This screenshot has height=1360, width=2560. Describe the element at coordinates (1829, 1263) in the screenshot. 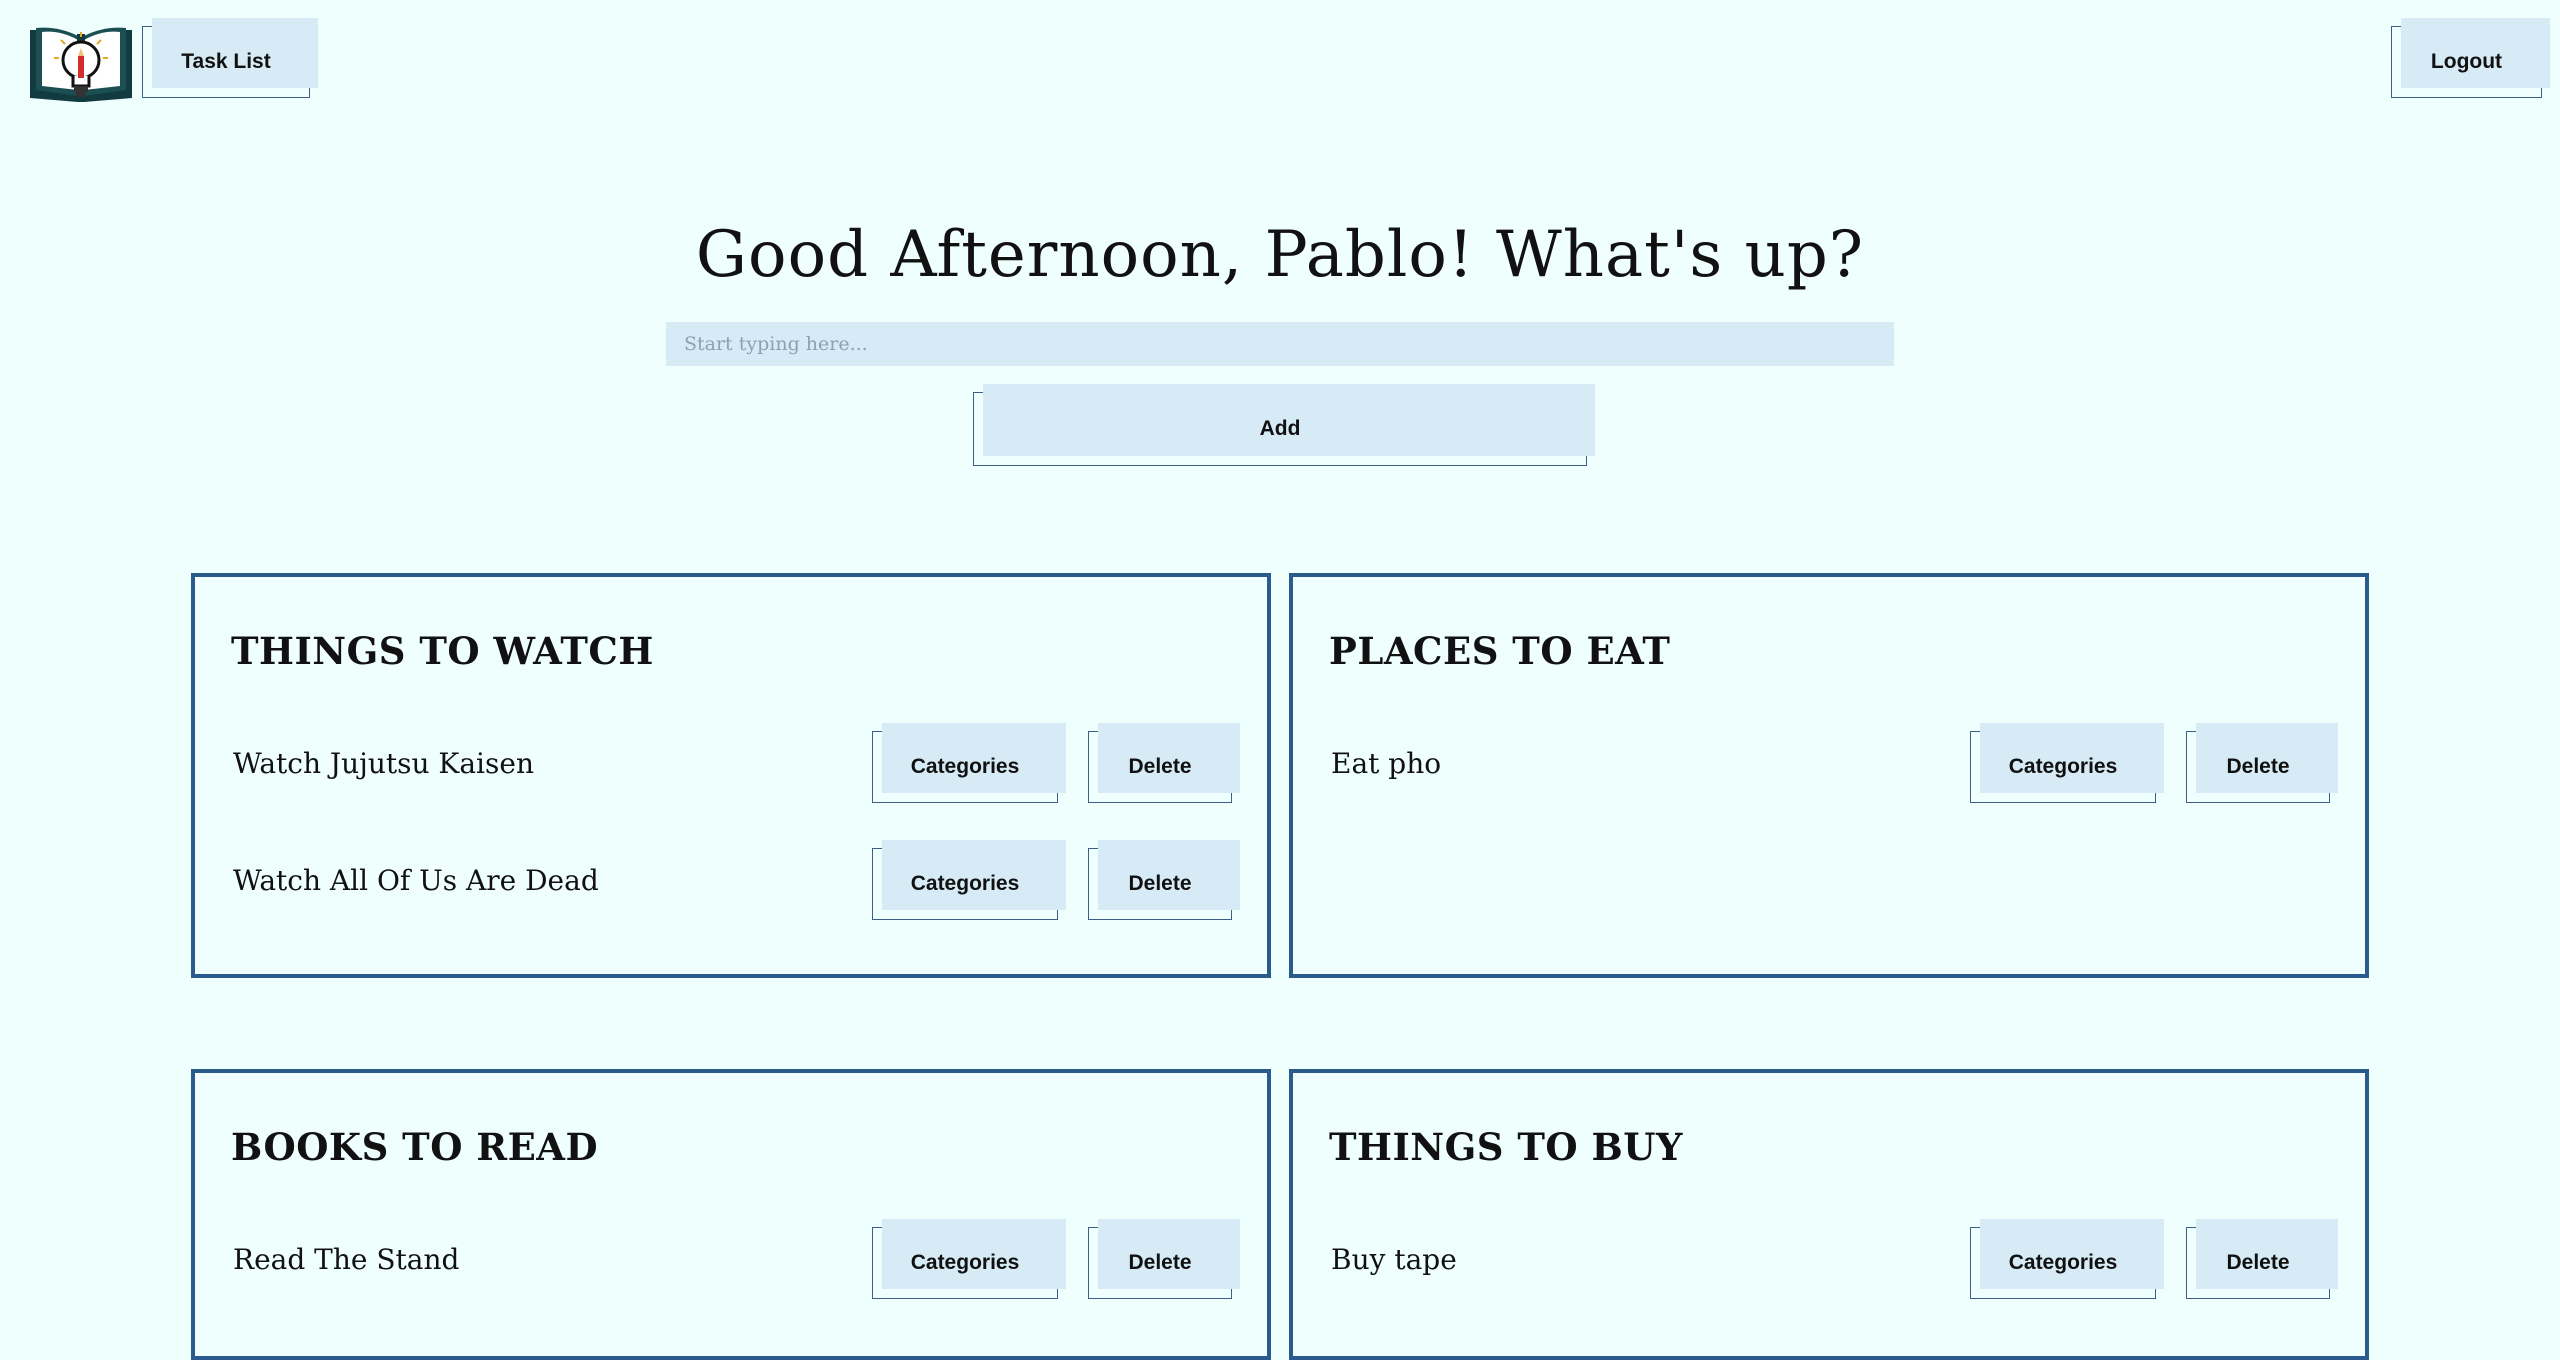

I see `list-item: Buy tape Categories Delete` at that location.